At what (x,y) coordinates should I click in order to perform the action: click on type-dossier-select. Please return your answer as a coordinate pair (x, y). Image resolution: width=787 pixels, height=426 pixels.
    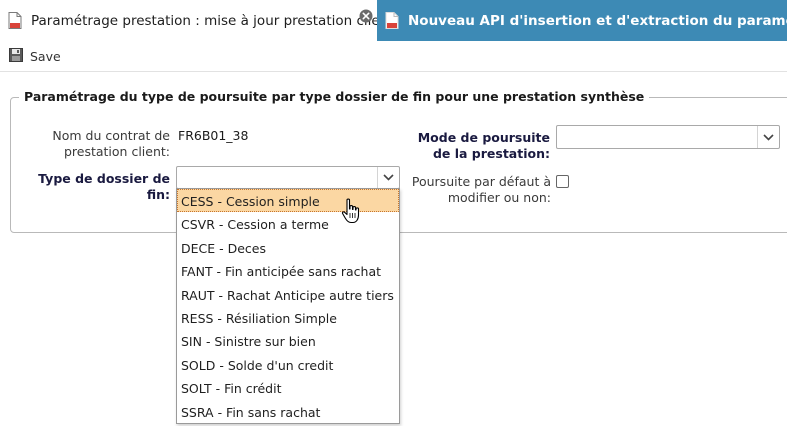
    Looking at the image, I should click on (288, 177).